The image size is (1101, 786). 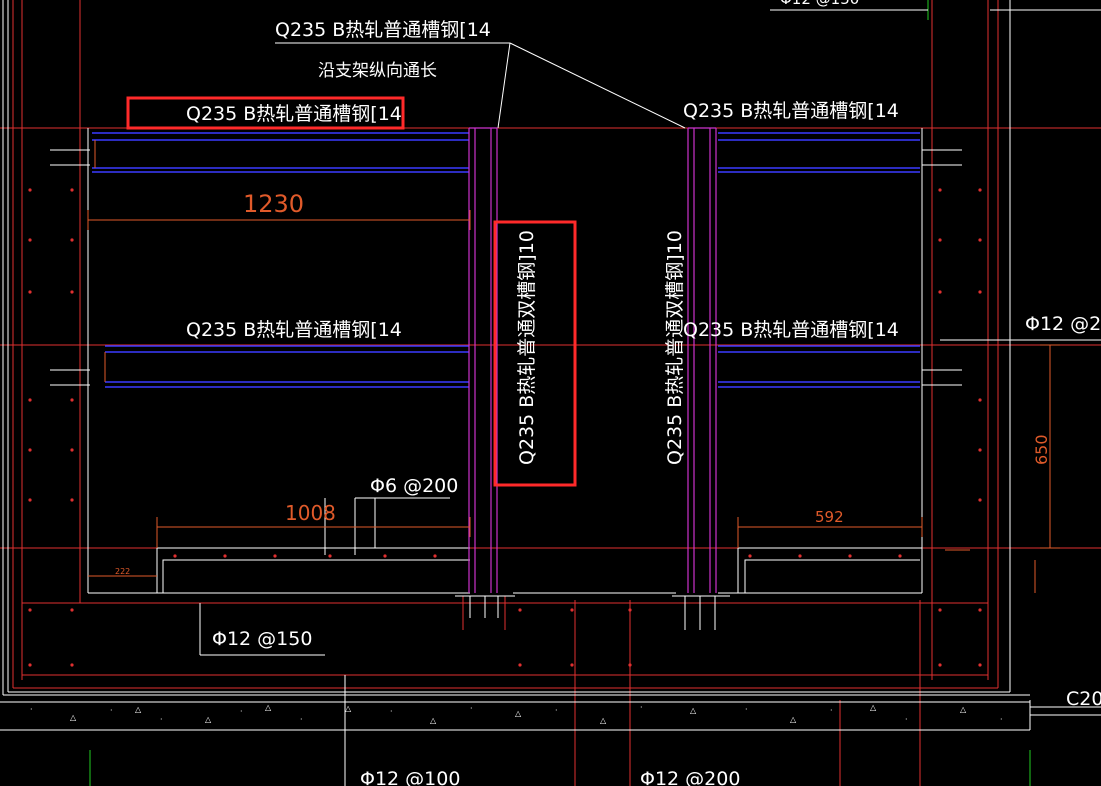 What do you see at coordinates (829, 517) in the screenshot?
I see `dimension-592: 592` at bounding box center [829, 517].